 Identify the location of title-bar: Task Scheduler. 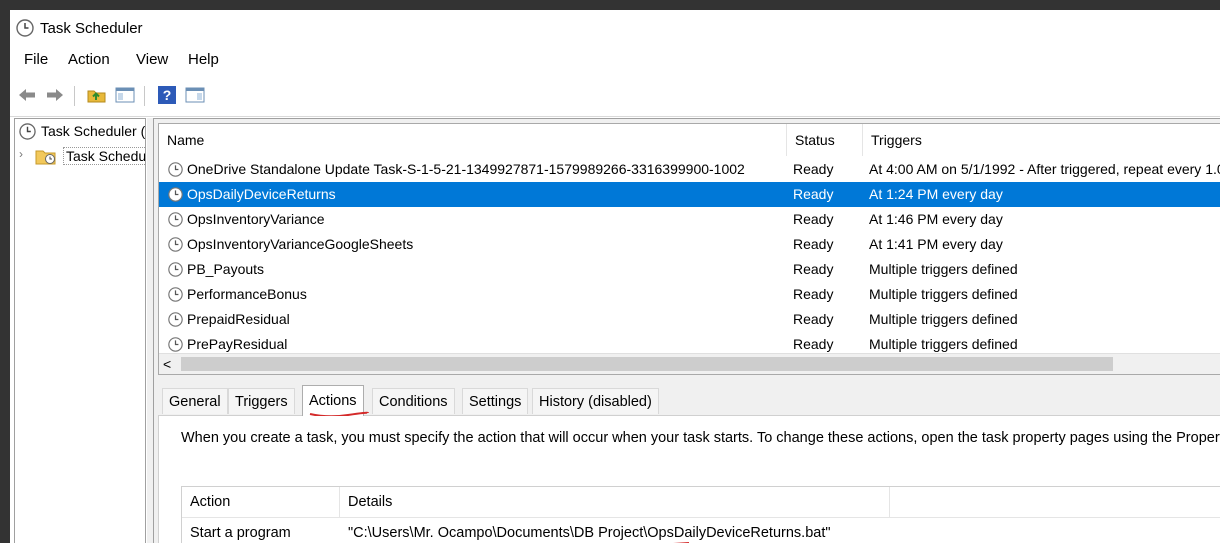
(615, 28).